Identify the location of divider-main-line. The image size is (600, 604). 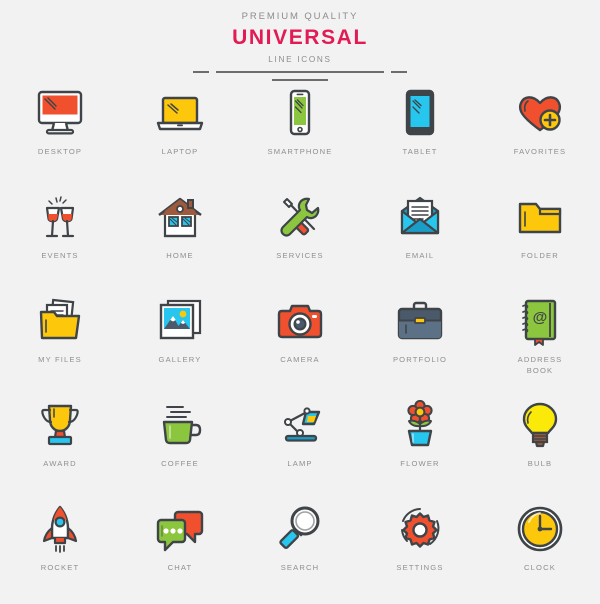
(300, 72).